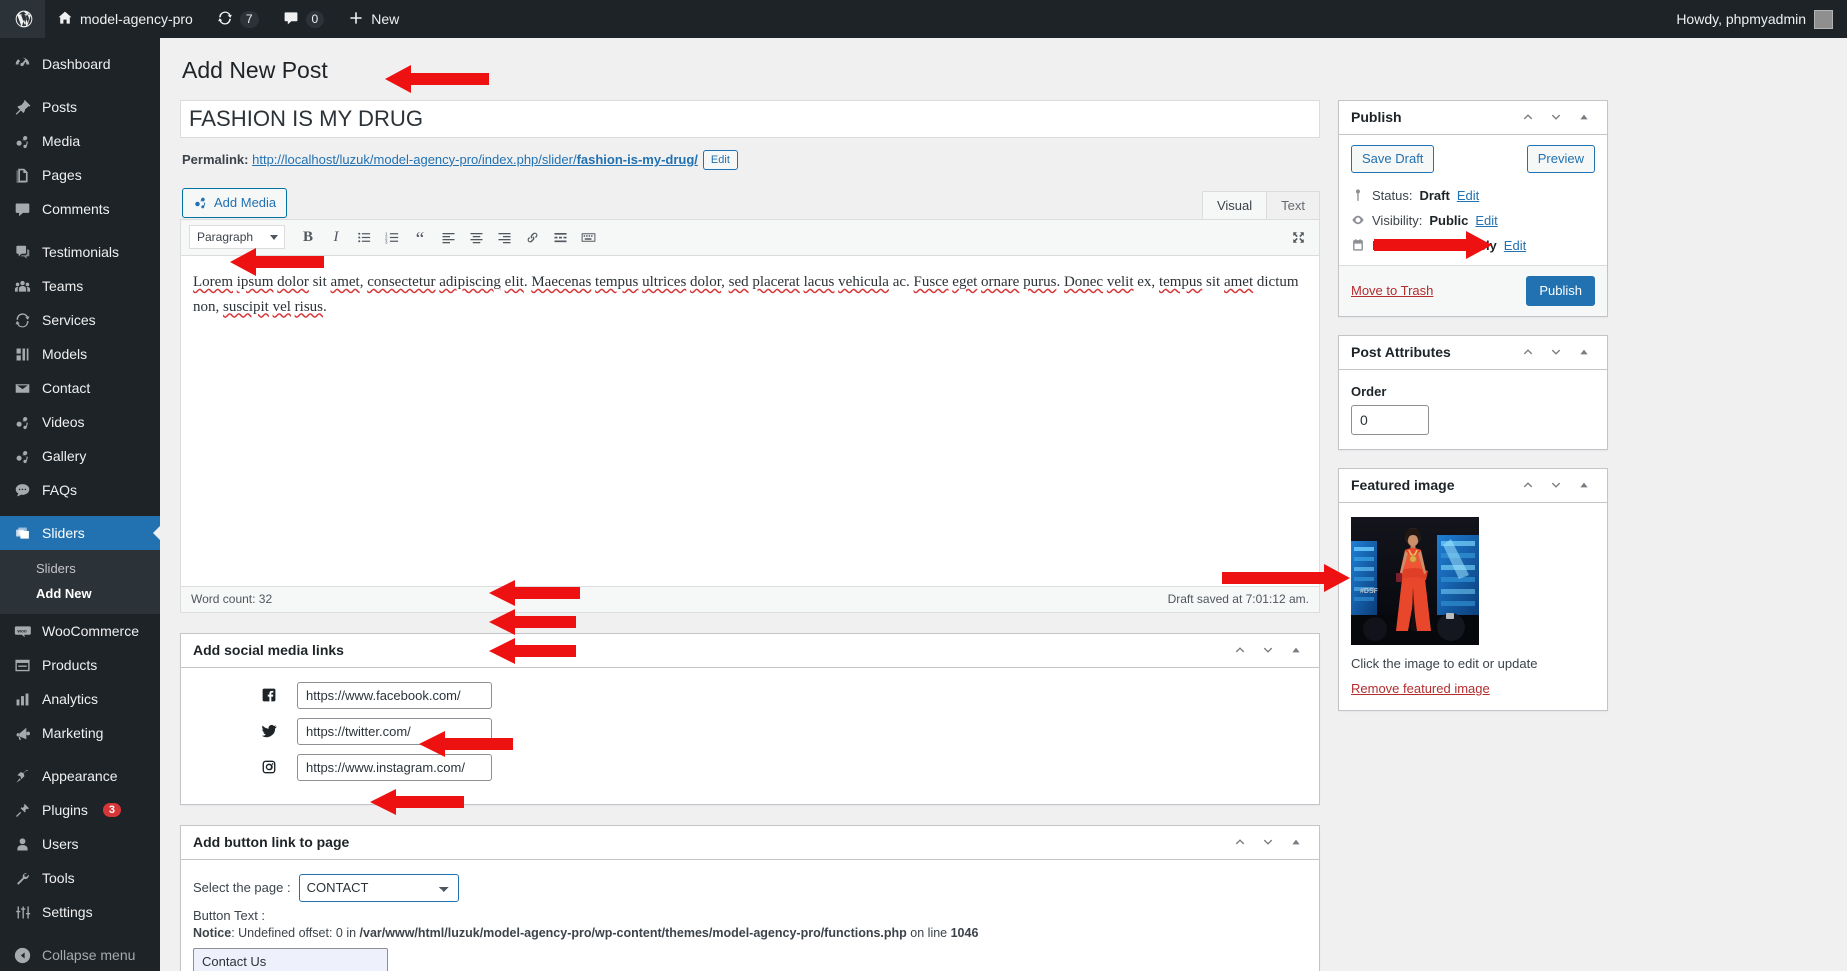  Describe the element at coordinates (22, 19) in the screenshot. I see `wordpress-logo-icon` at that location.